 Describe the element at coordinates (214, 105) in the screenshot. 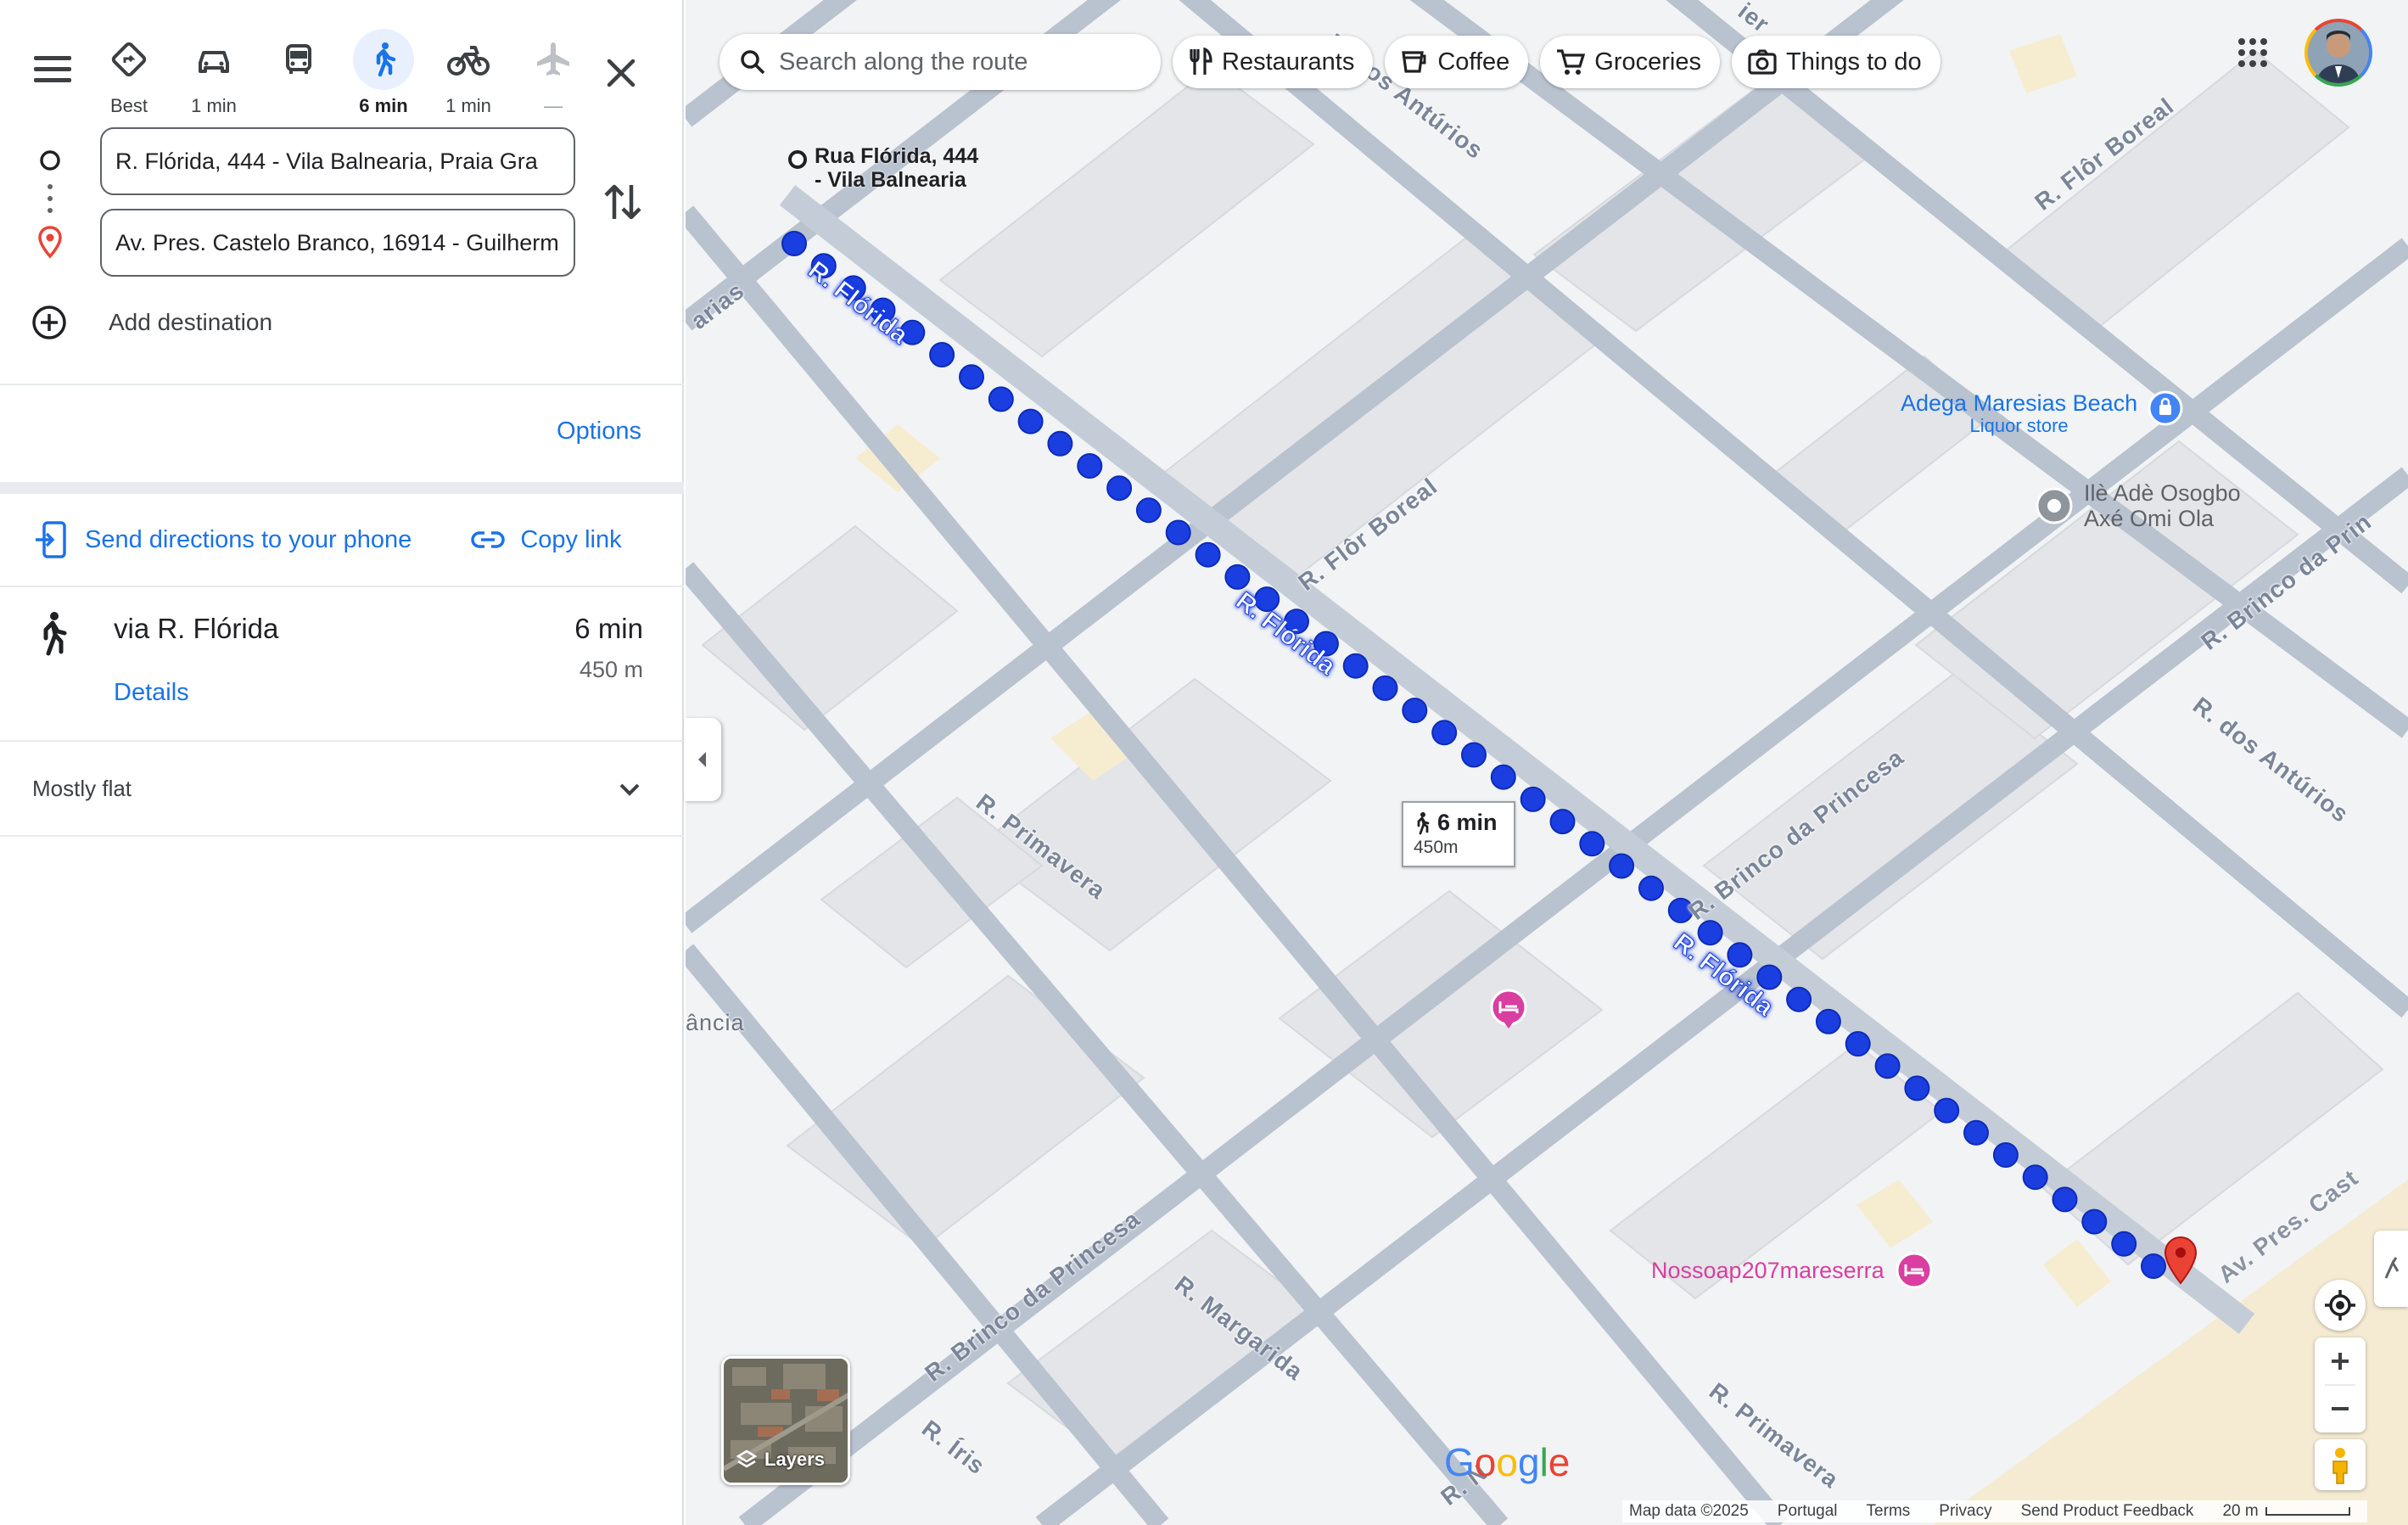

I see `mode-driving-label: 1 min` at that location.